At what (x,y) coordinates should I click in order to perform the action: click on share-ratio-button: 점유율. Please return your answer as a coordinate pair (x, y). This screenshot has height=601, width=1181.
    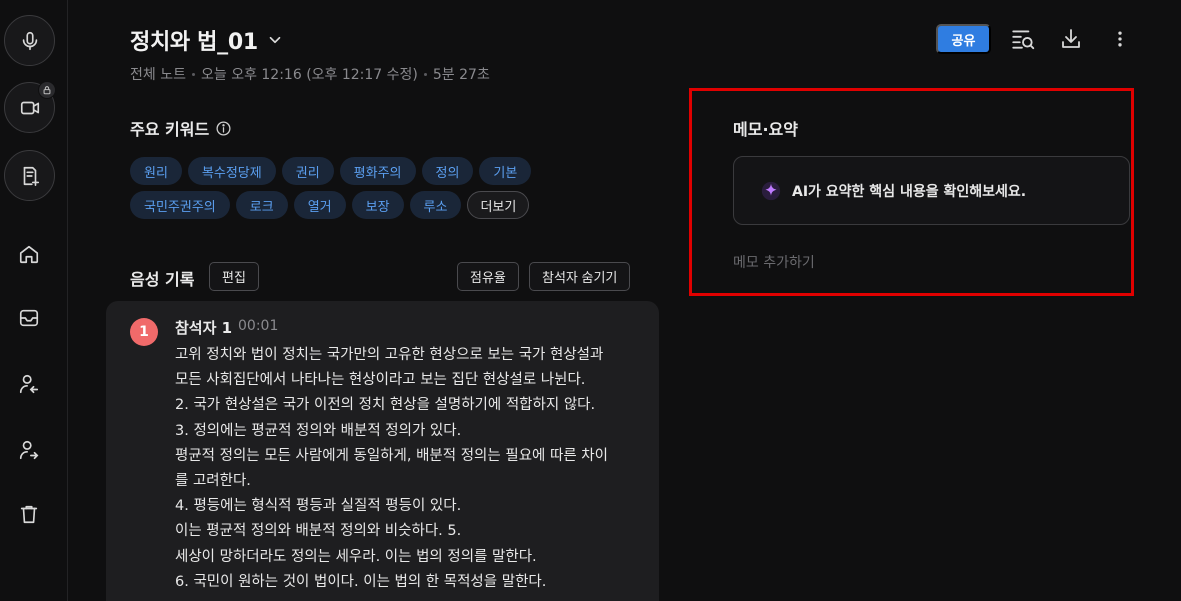
    Looking at the image, I should click on (488, 276).